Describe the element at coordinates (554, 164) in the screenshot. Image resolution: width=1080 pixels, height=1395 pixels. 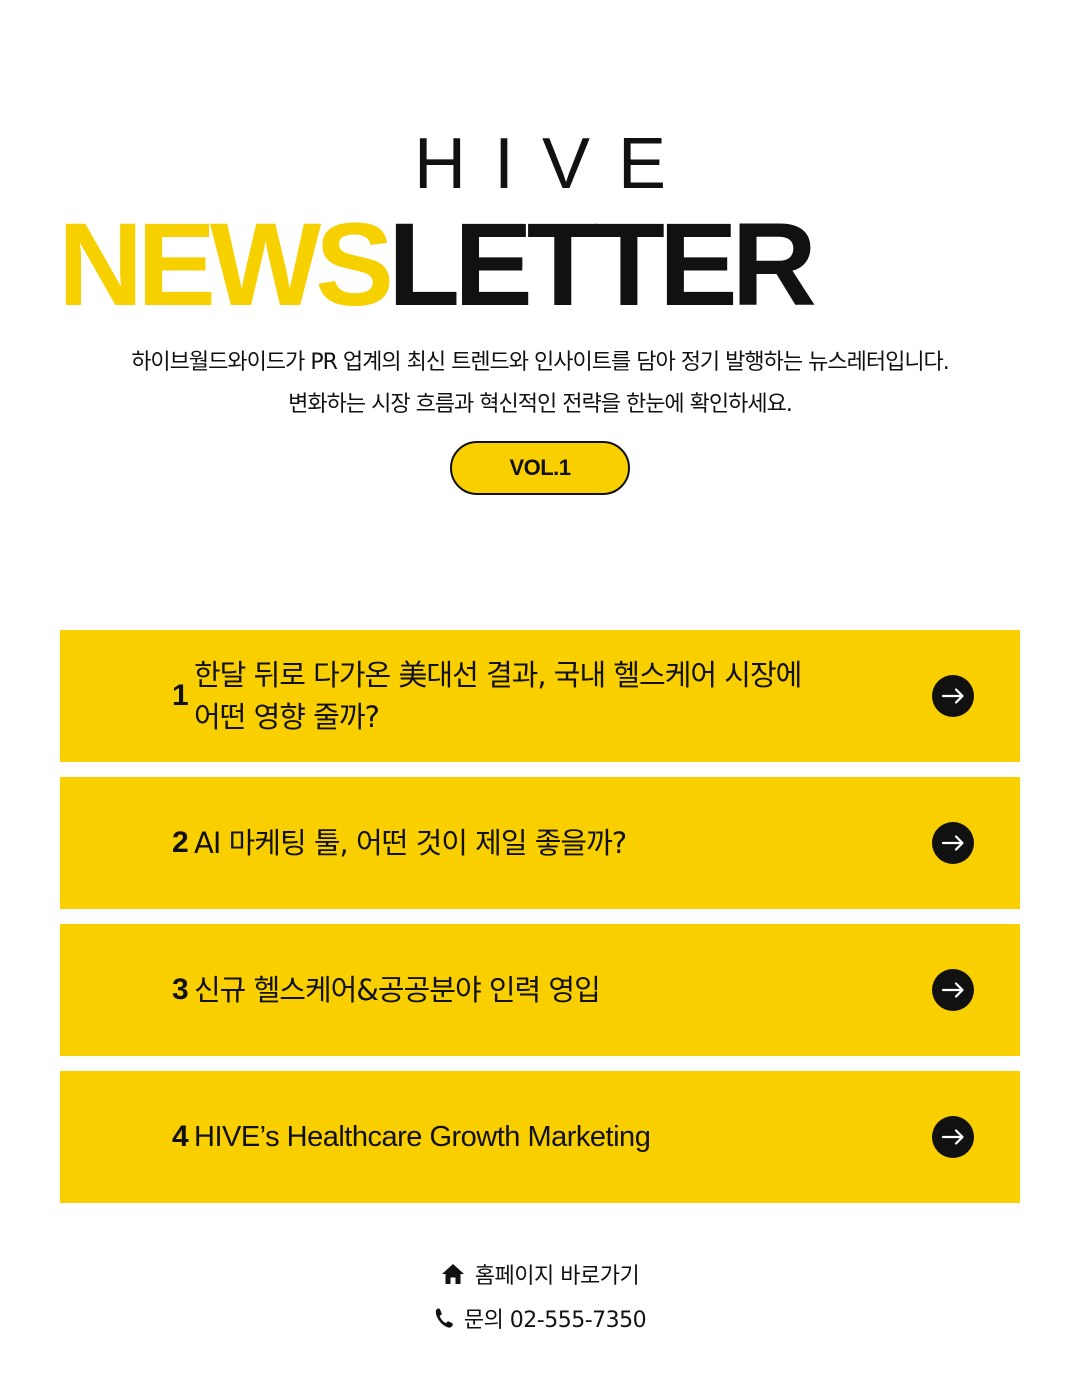
I see `brand-logo: HIVE` at that location.